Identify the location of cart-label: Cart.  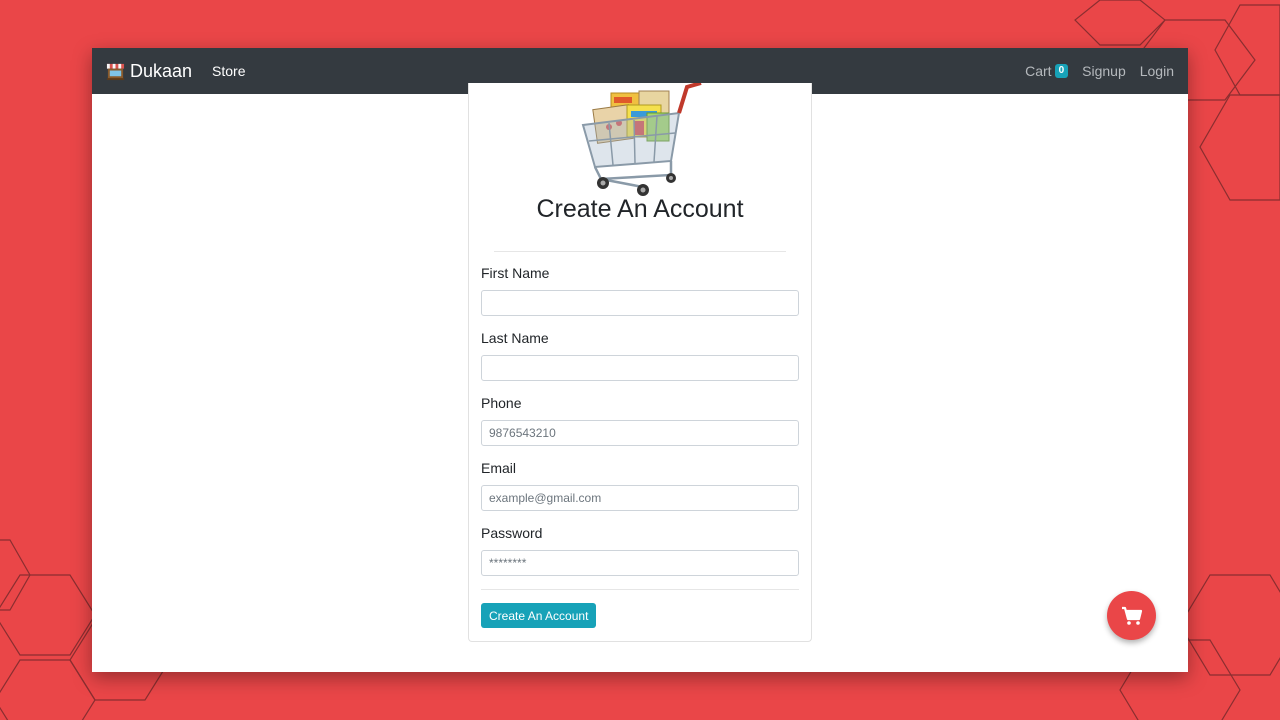
(1038, 71).